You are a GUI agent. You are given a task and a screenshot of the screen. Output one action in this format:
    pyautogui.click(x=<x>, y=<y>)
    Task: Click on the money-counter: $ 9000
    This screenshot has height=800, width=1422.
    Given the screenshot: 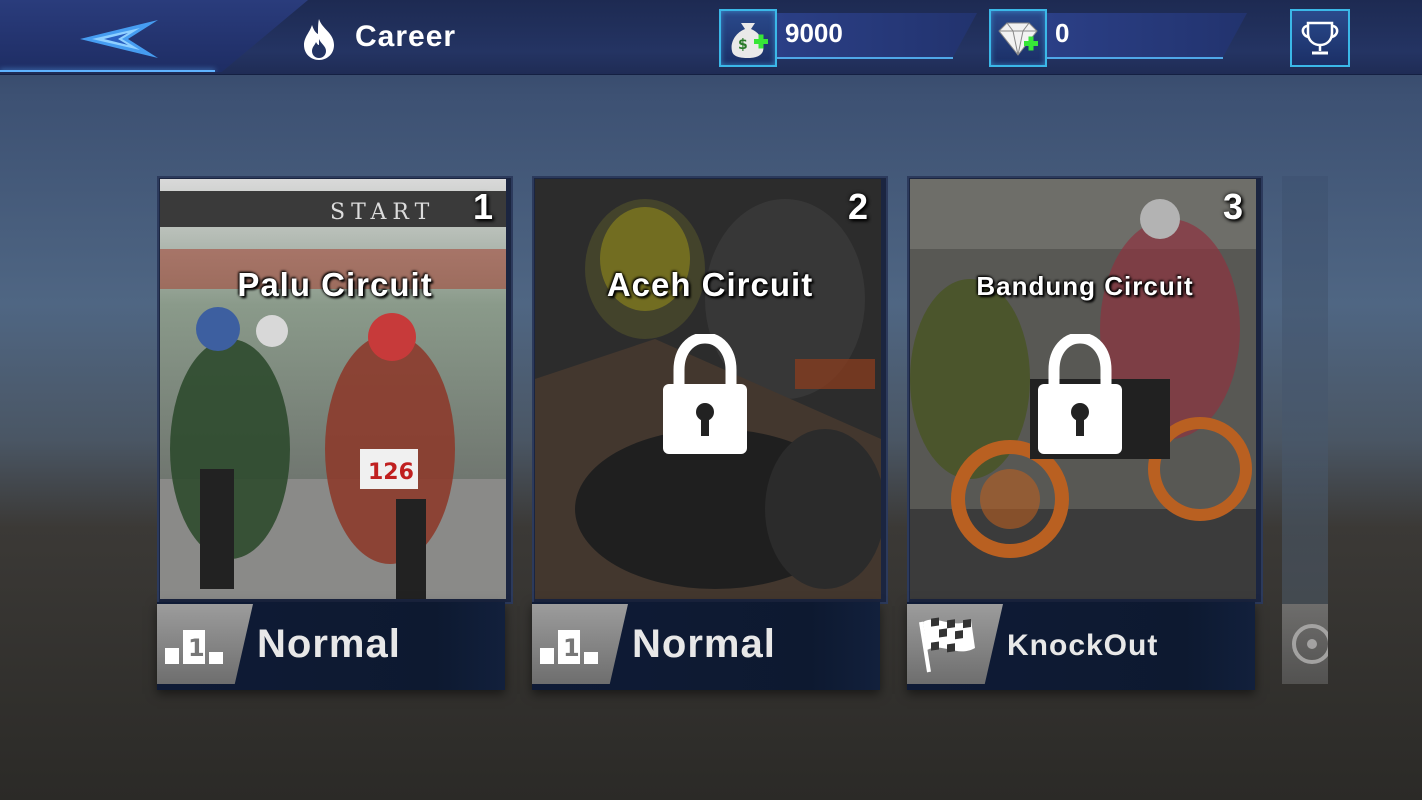 What is the action you would take?
    pyautogui.click(x=854, y=38)
    